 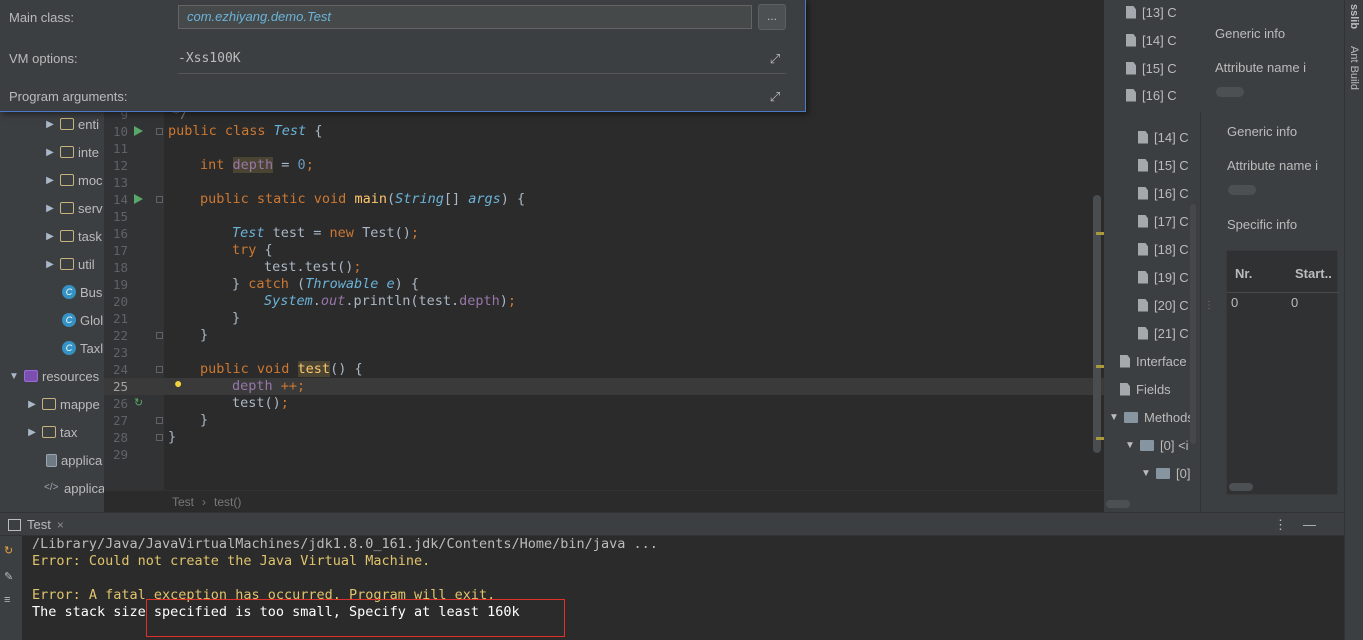 What do you see at coordinates (80, 292) in the screenshot?
I see `tree-item-class: C Bus` at bounding box center [80, 292].